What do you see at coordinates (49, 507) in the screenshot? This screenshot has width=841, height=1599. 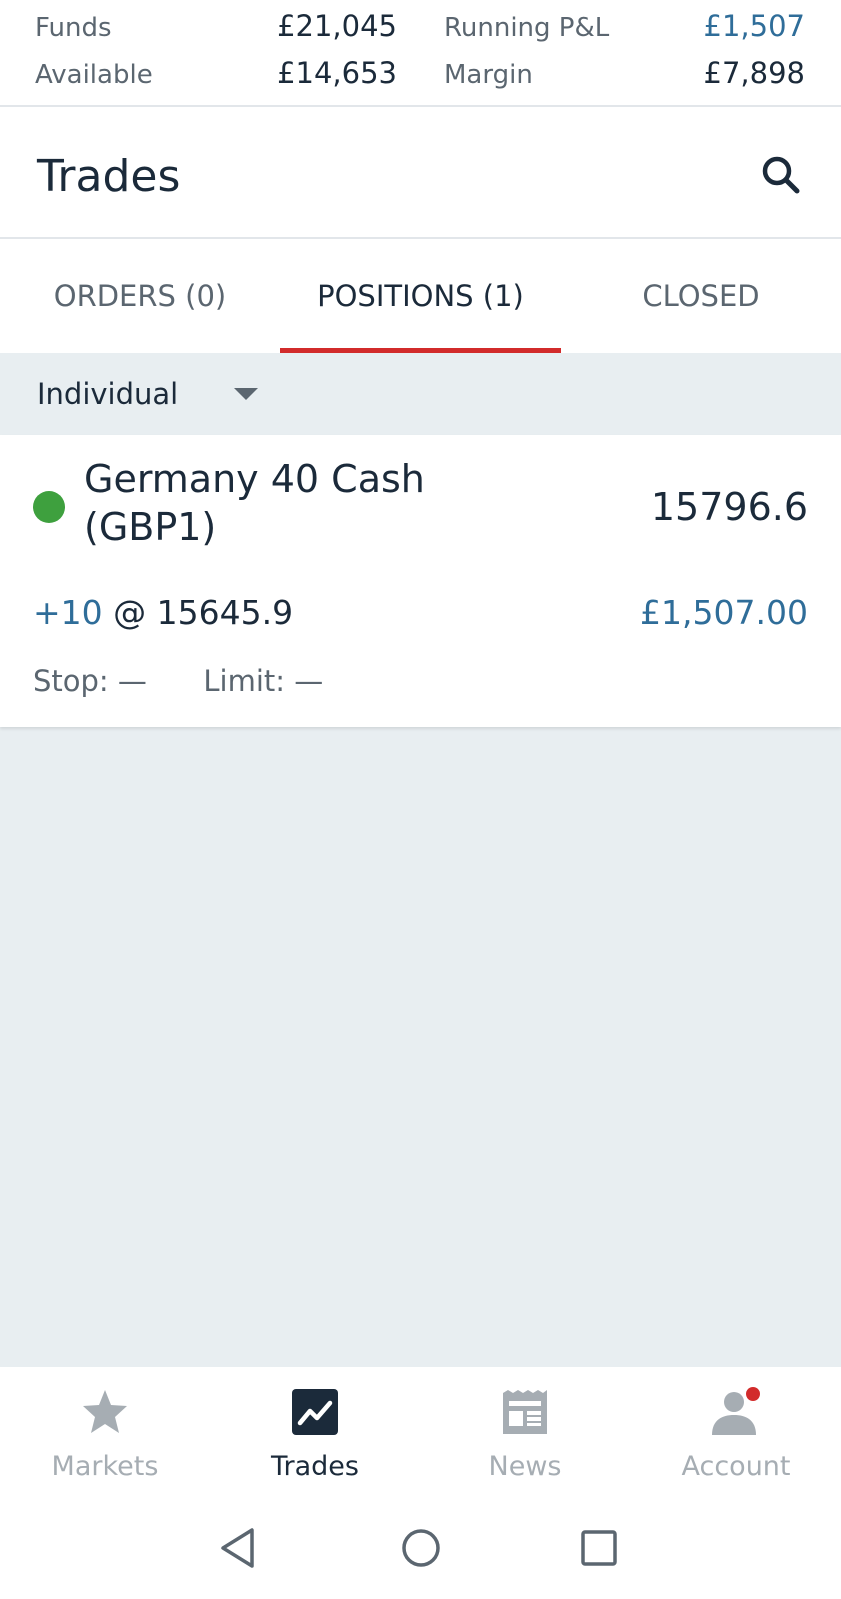 I see `market-status-dot` at bounding box center [49, 507].